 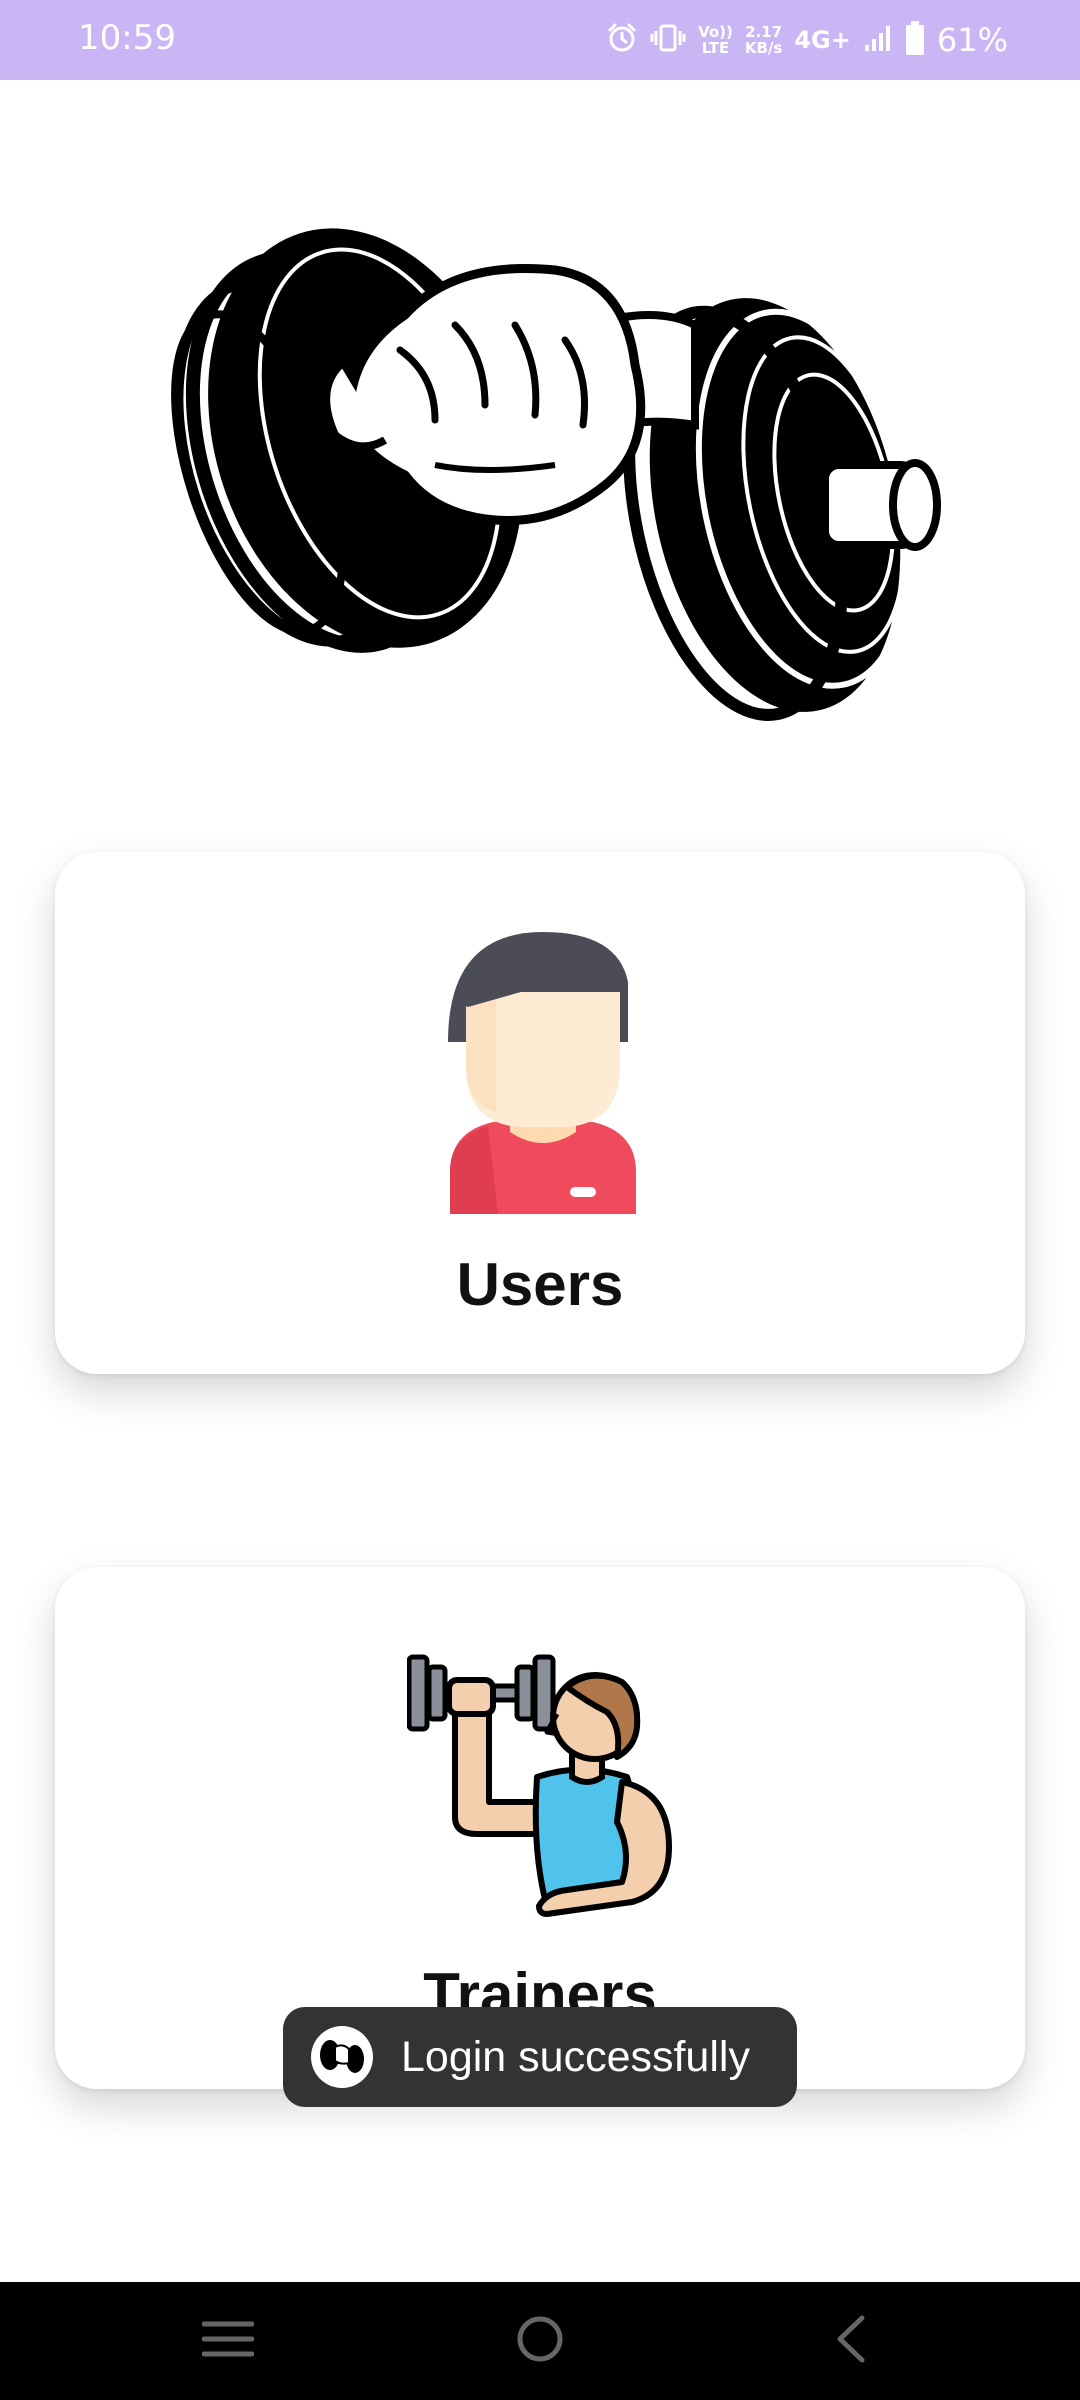 I want to click on home-icon, so click(x=540, y=2341).